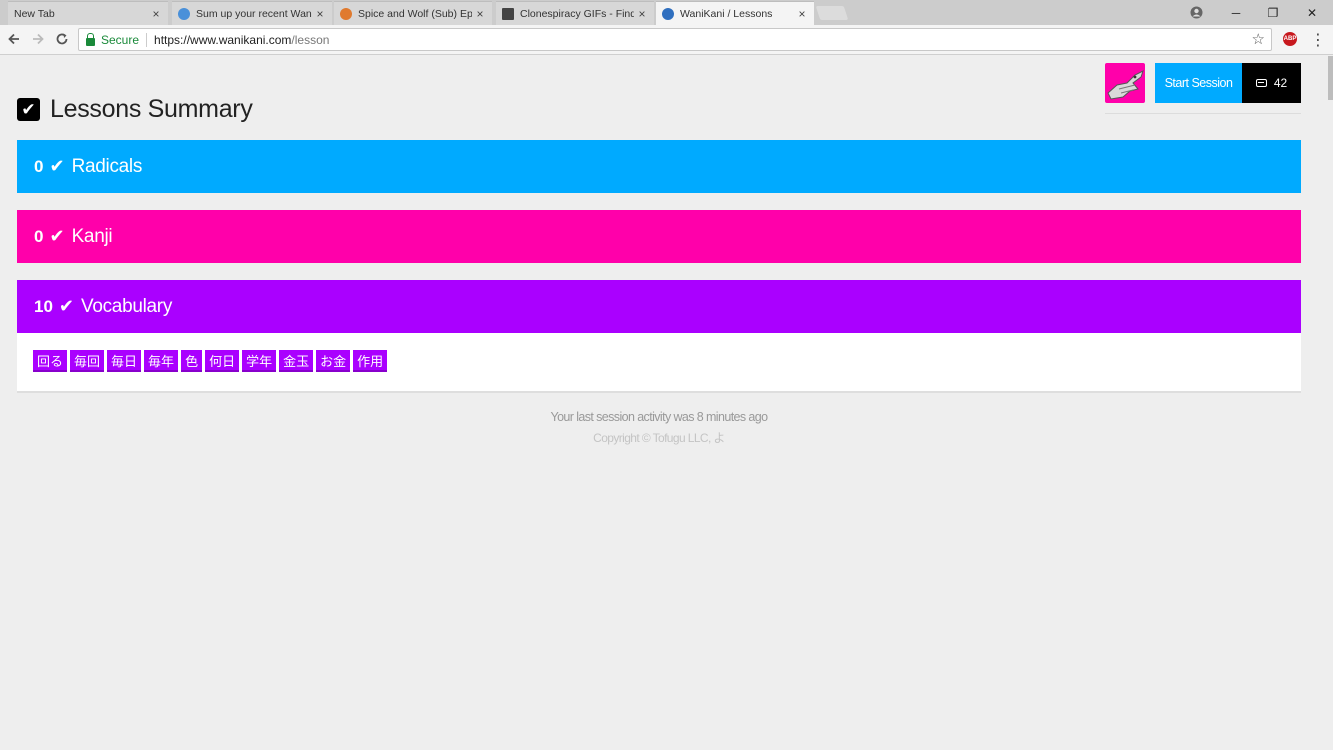  What do you see at coordinates (43, 306) in the screenshot?
I see `vocabulary-count: 10` at bounding box center [43, 306].